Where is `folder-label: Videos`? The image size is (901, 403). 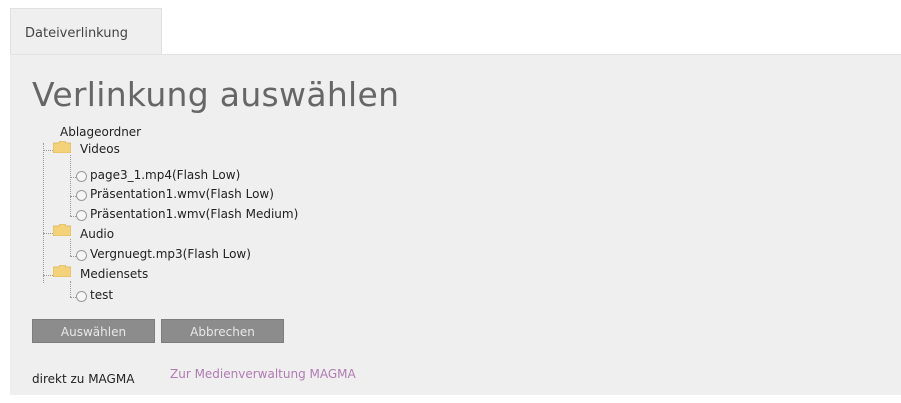 folder-label: Videos is located at coordinates (100, 149).